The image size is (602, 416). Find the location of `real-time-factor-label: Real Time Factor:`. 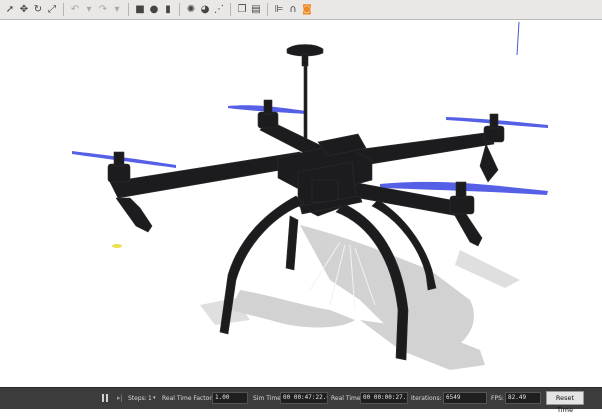

real-time-factor-label: Real Time Factor: is located at coordinates (188, 398).